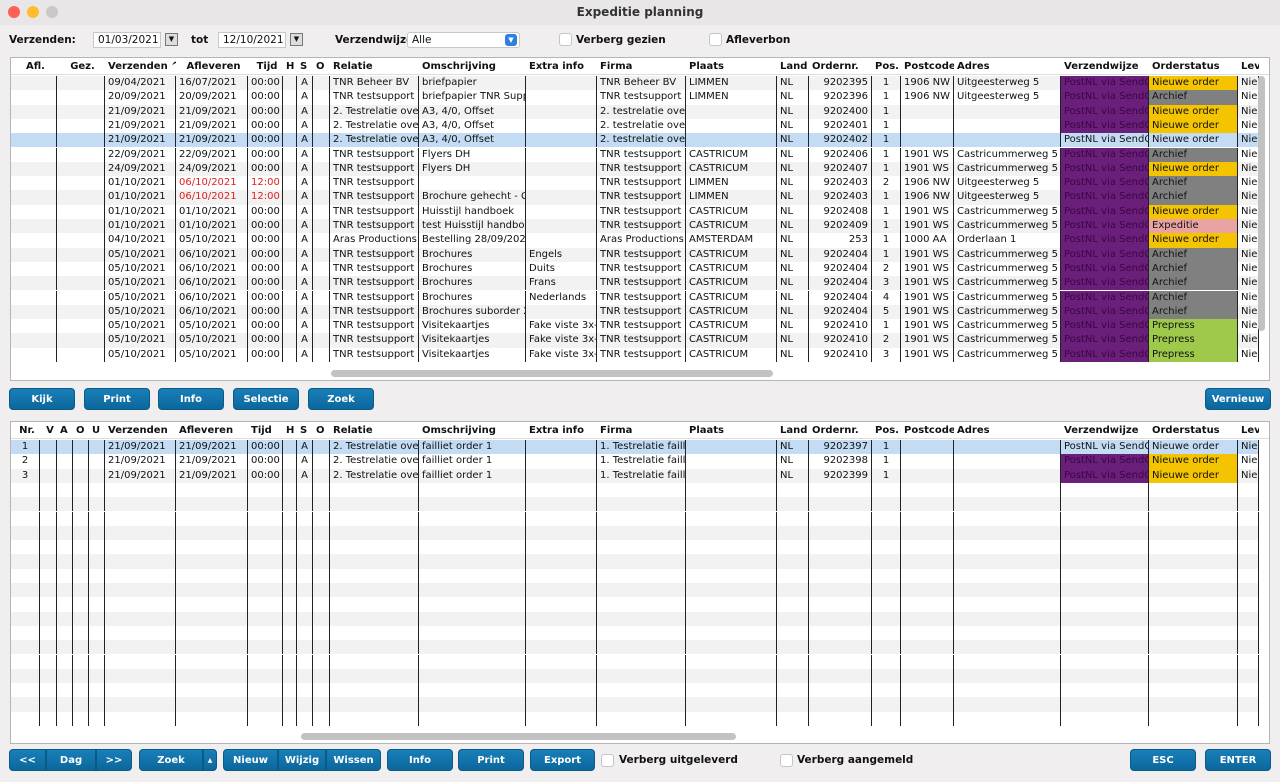  What do you see at coordinates (140, 66) in the screenshot?
I see `column-header: Verzenden ^` at bounding box center [140, 66].